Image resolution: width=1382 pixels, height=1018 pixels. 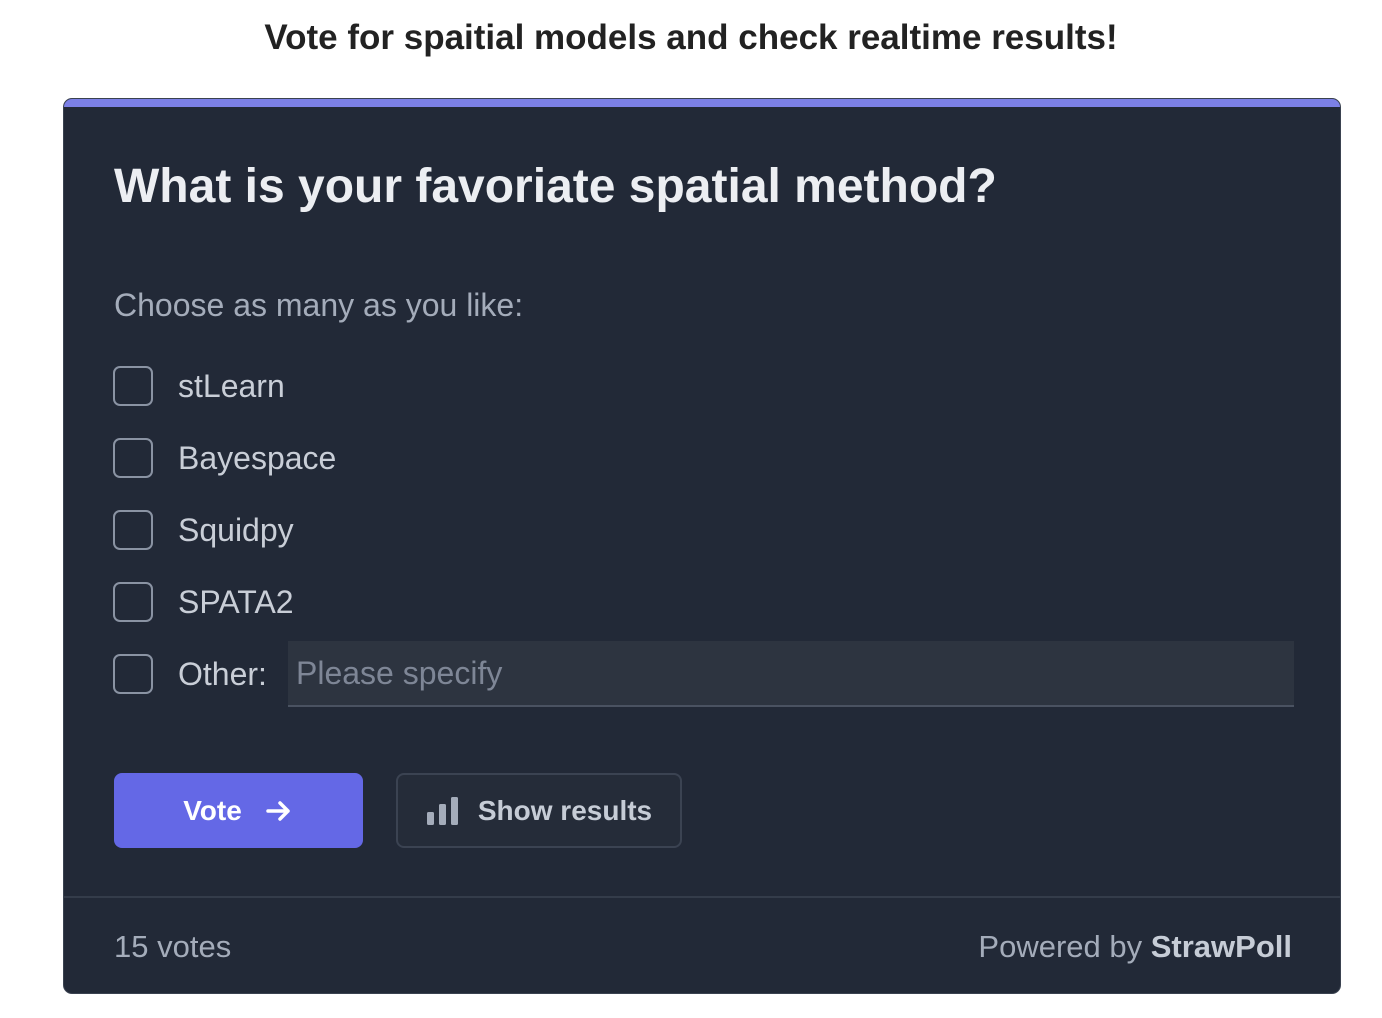 I want to click on option-stlearn: stLearn, so click(x=703, y=386).